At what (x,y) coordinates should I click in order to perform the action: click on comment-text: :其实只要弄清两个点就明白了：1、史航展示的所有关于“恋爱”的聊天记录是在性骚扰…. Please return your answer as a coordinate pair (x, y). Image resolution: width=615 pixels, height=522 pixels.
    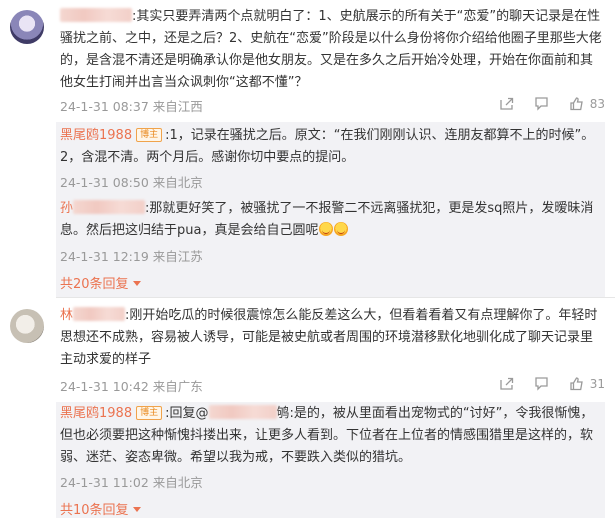
    Looking at the image, I should click on (332, 48).